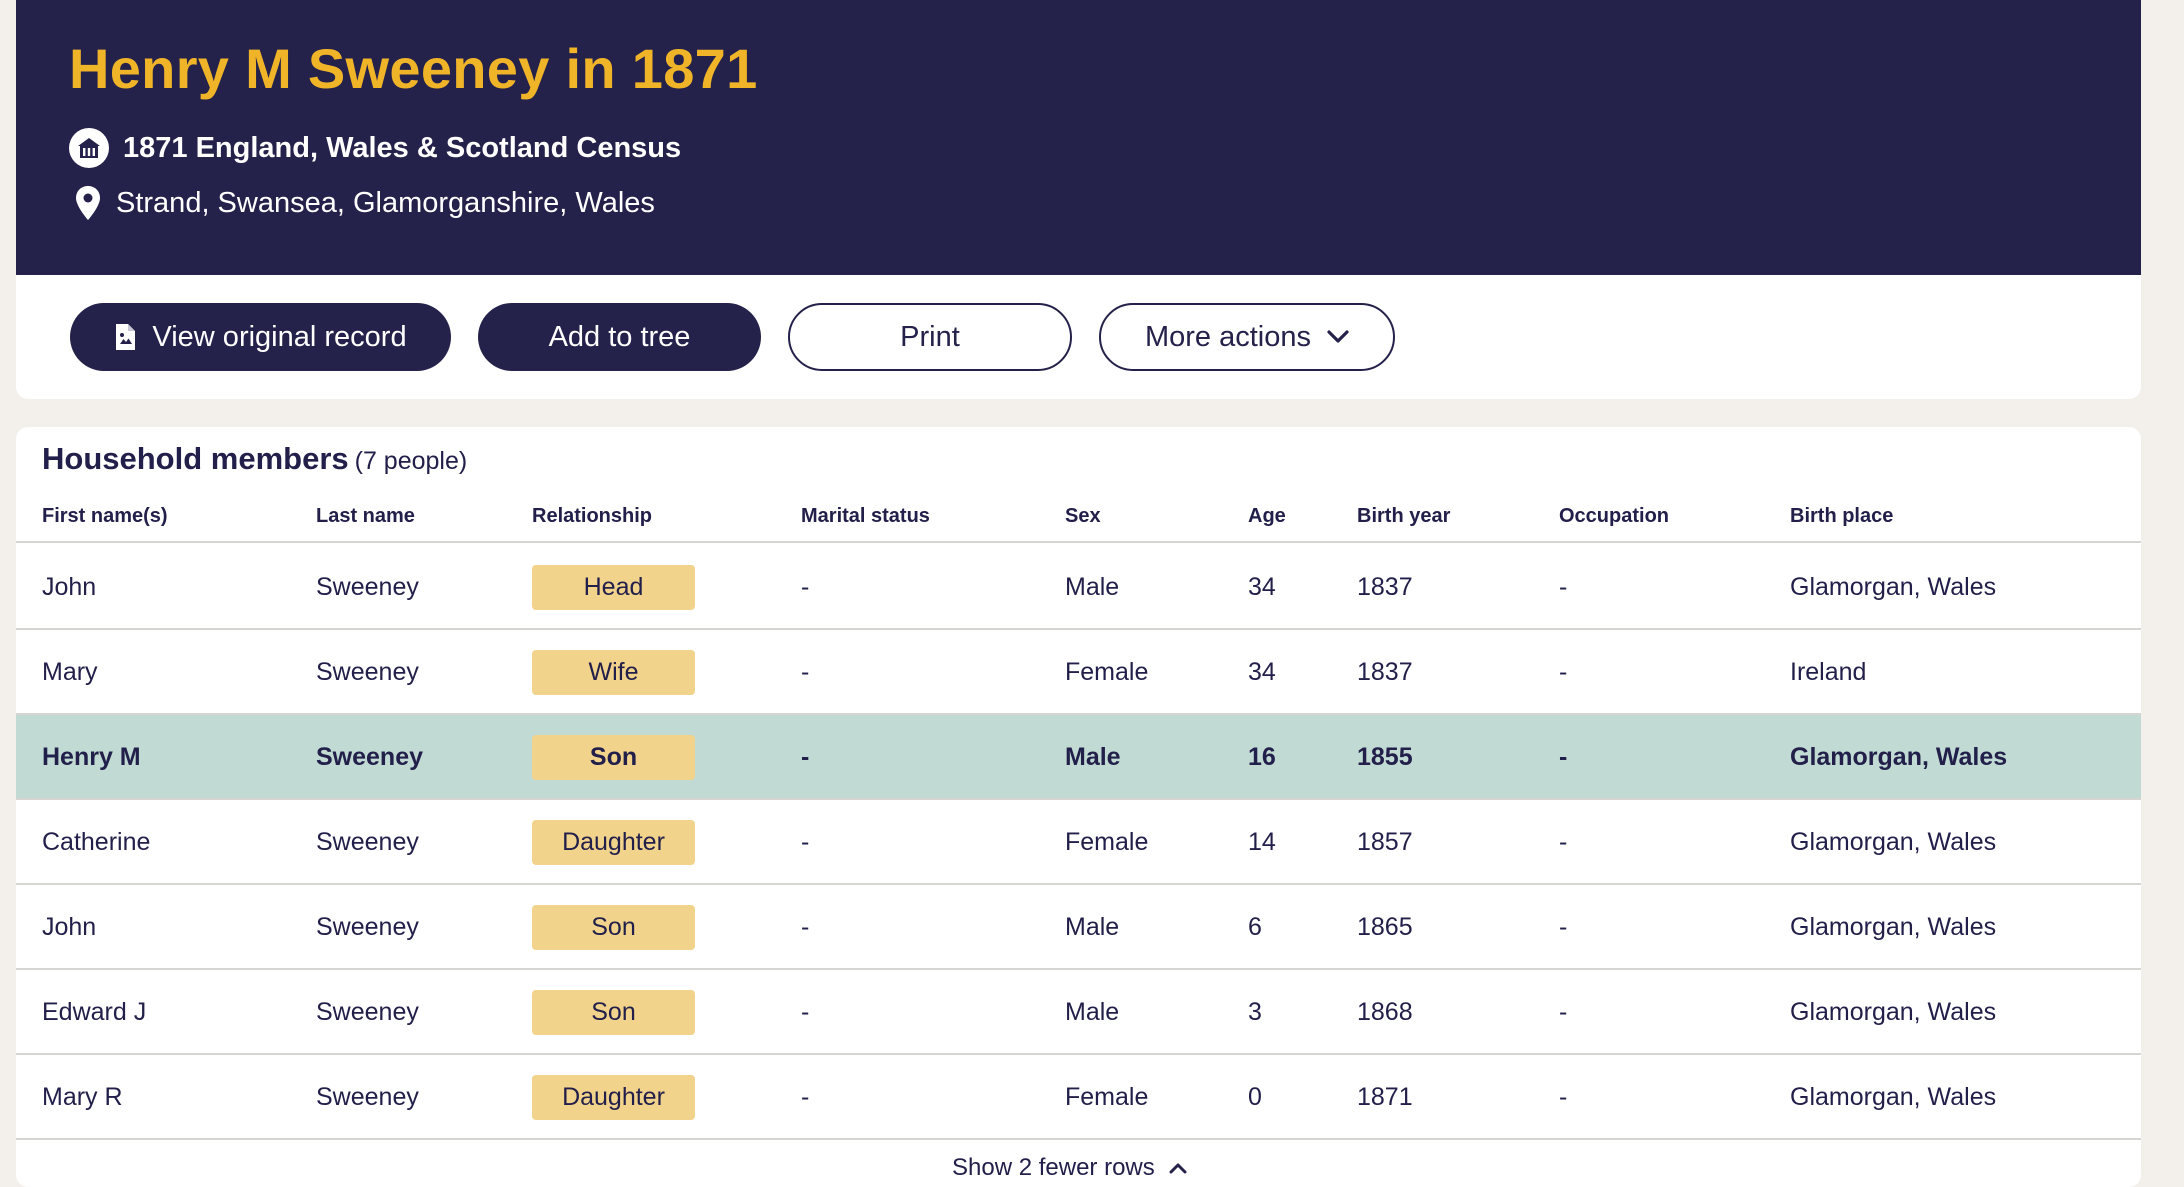 Image resolution: width=2184 pixels, height=1187 pixels. What do you see at coordinates (88, 203) in the screenshot?
I see `location-pin-icon` at bounding box center [88, 203].